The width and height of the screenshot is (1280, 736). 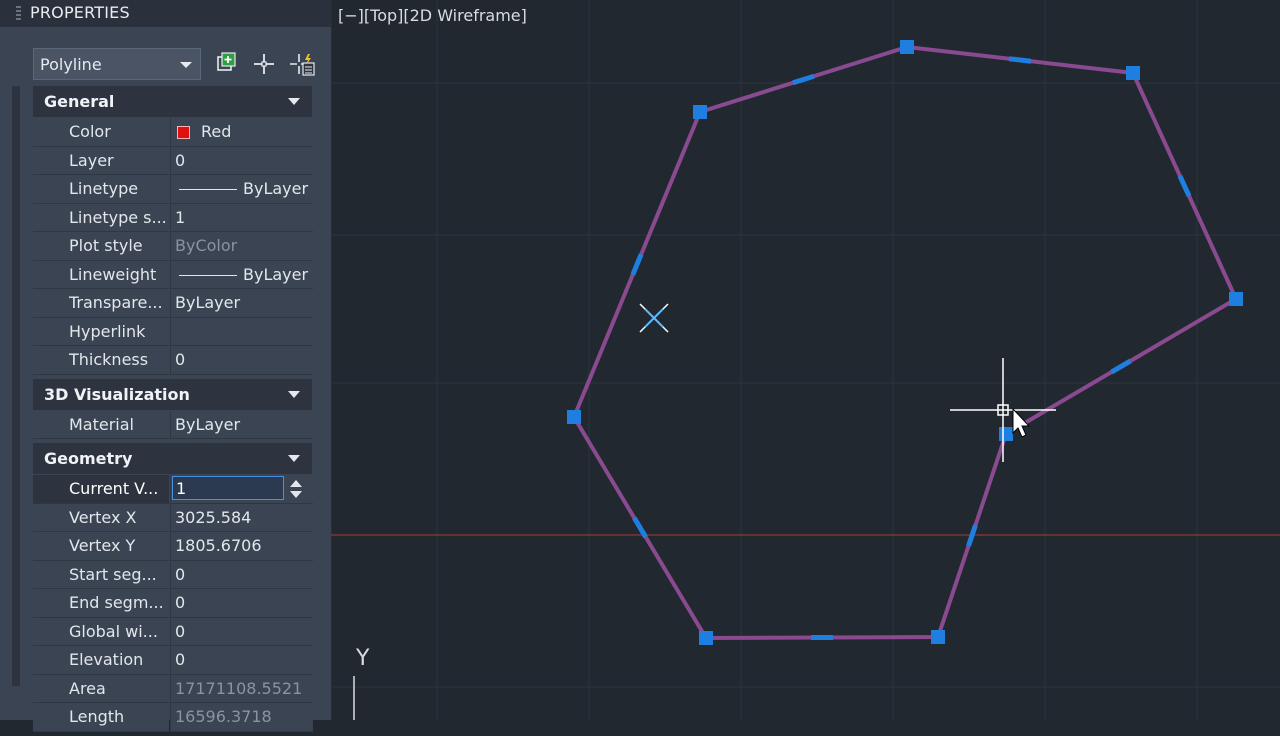 I want to click on property-value-cell: Red, so click(x=241, y=132).